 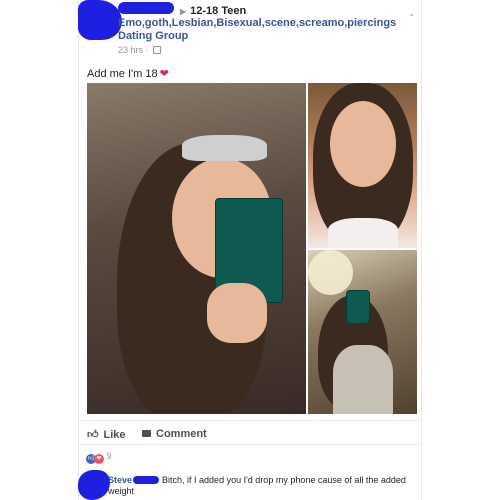 What do you see at coordinates (93, 435) in the screenshot?
I see `thumbs-up-icon: 👍︎` at bounding box center [93, 435].